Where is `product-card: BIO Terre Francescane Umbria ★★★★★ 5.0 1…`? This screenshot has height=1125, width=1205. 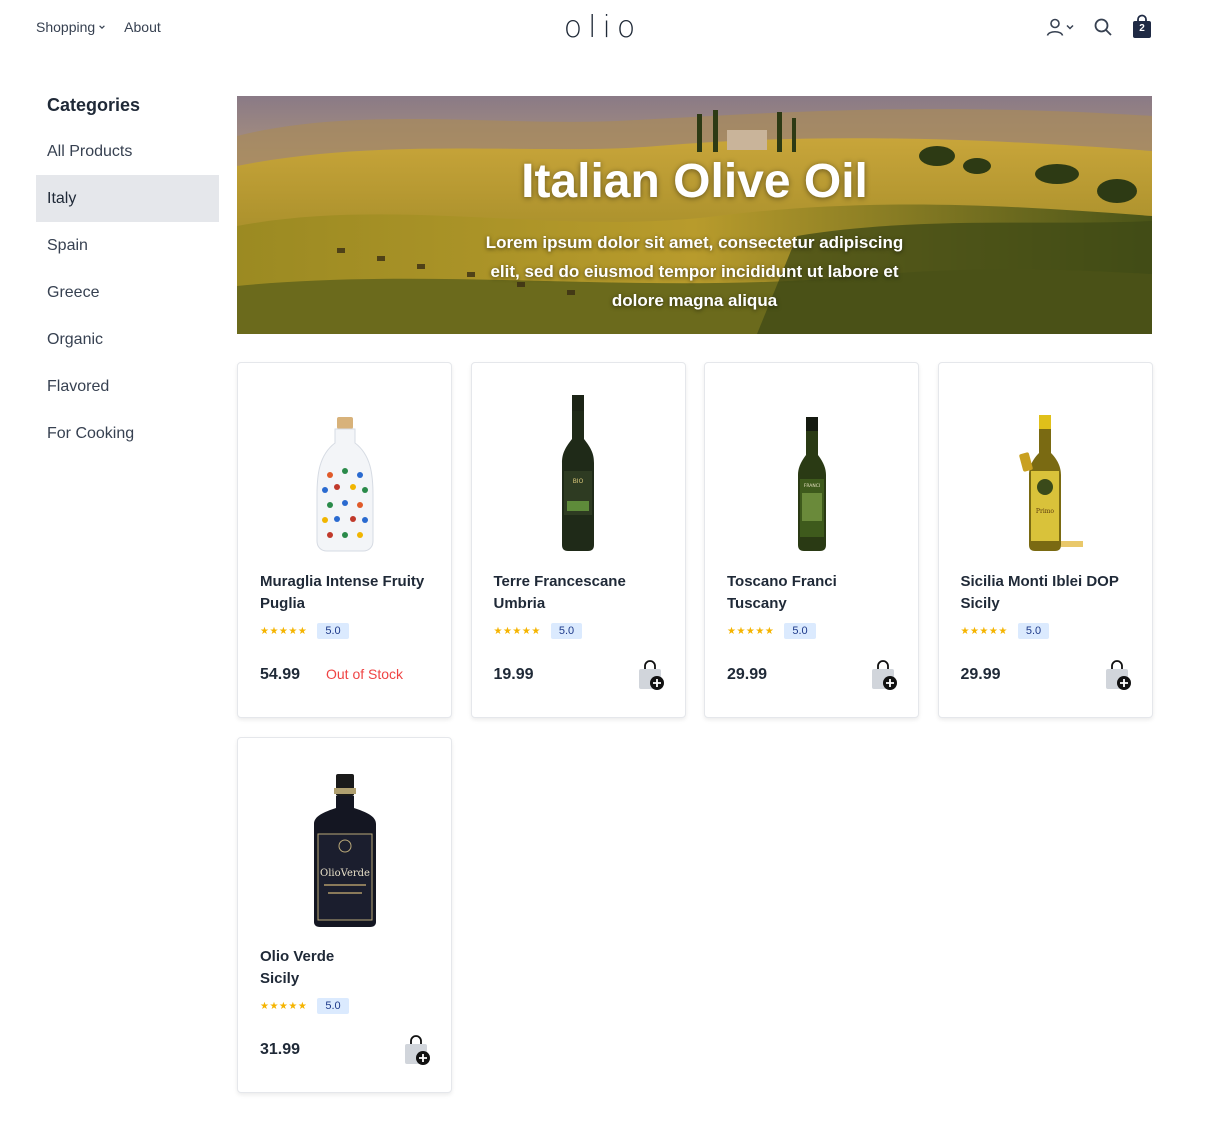
product-card: BIO Terre Francescane Umbria ★★★★★ 5.0 1… is located at coordinates (578, 540).